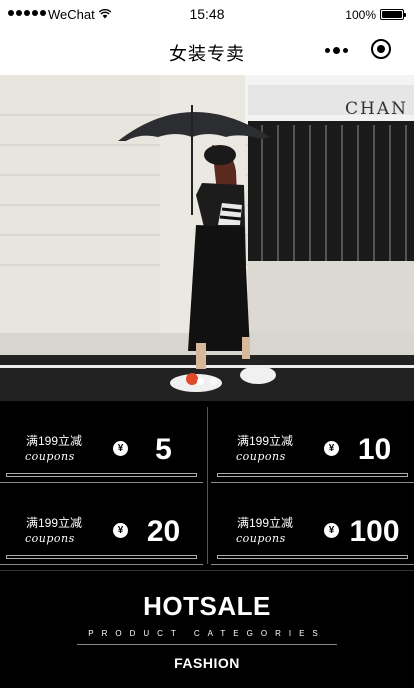 The image size is (414, 688). Describe the element at coordinates (207, 606) in the screenshot. I see `section-title: HOTSALE` at that location.